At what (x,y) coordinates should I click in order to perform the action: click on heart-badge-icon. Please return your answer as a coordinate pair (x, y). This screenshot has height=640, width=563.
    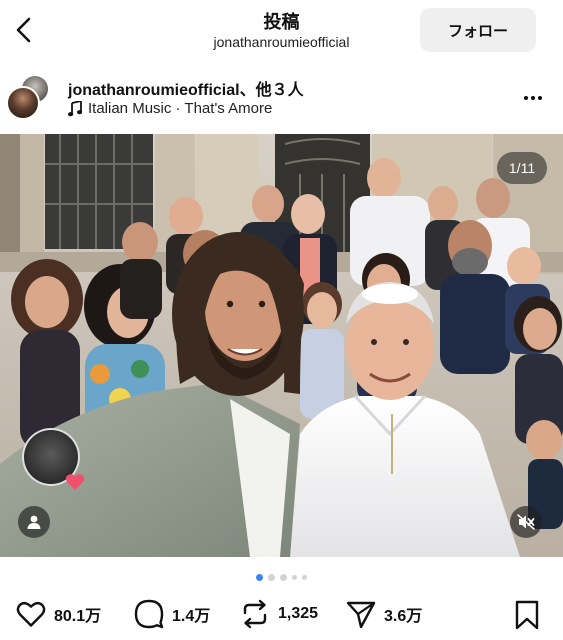
    Looking at the image, I should click on (75, 482).